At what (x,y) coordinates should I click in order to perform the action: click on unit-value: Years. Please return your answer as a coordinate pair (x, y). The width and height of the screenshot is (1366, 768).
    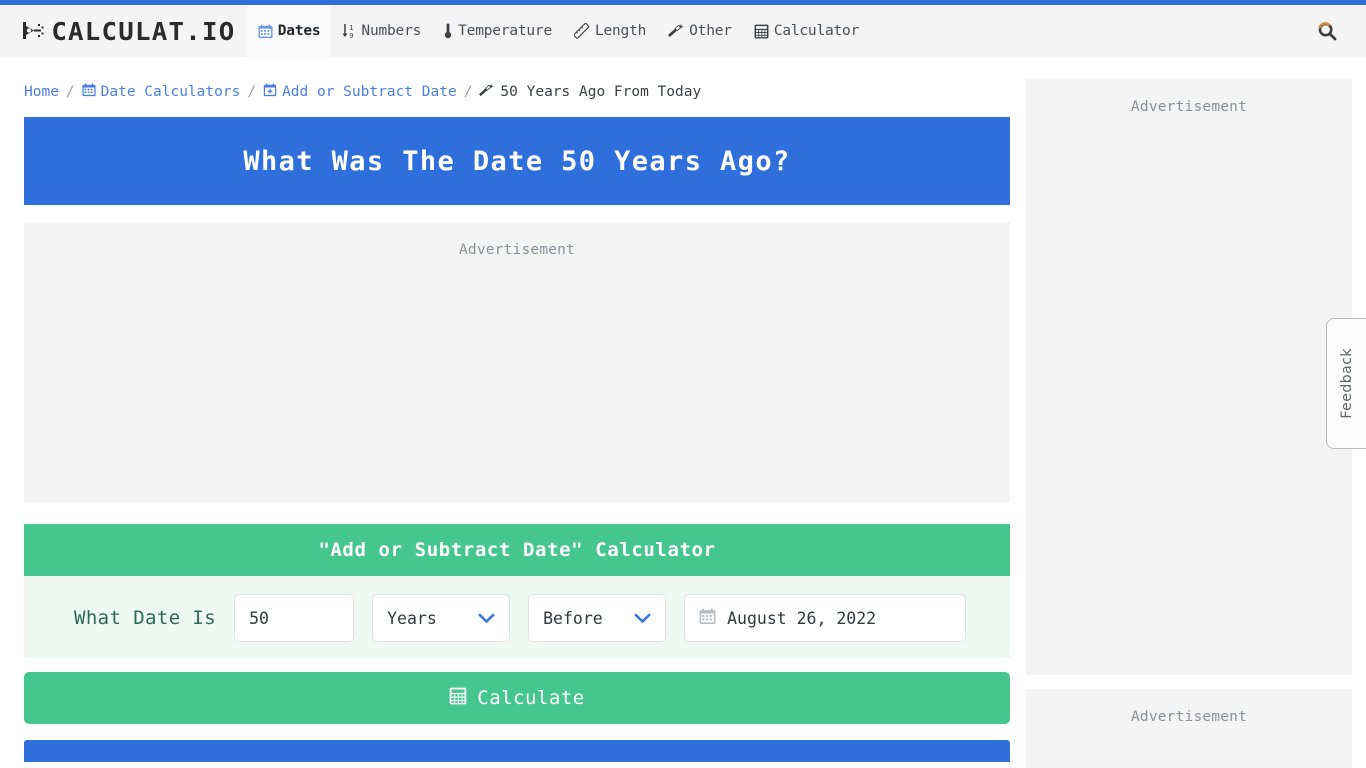
    Looking at the image, I should click on (412, 618).